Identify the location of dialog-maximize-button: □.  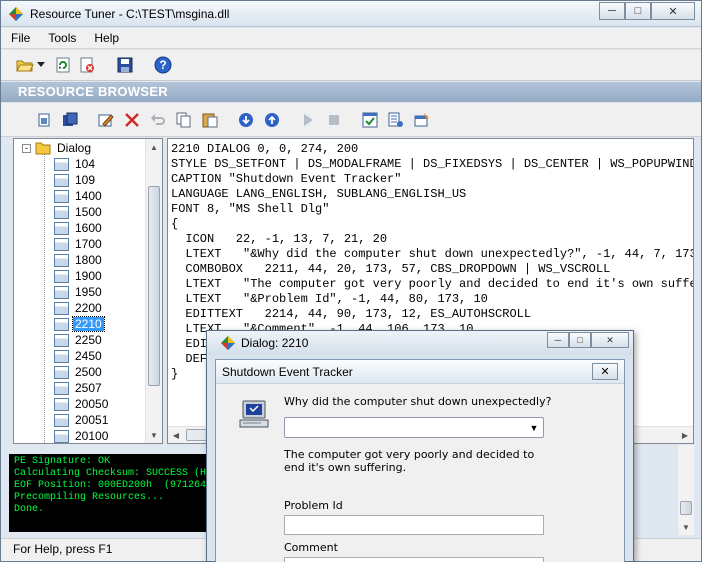
(580, 340).